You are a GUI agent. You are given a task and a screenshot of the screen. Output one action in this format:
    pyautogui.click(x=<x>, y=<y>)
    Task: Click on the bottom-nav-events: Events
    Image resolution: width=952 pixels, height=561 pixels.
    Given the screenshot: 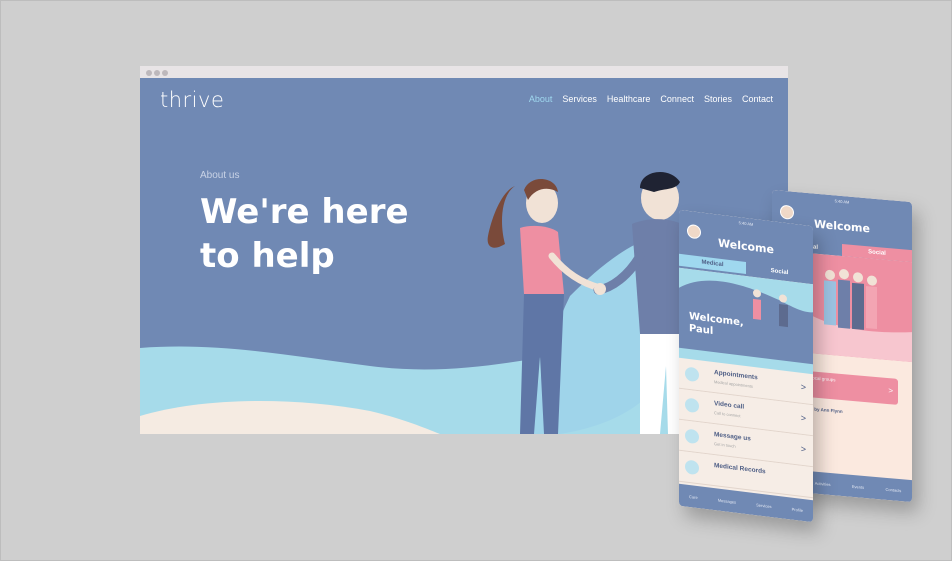 What is the action you would take?
    pyautogui.click(x=858, y=486)
    